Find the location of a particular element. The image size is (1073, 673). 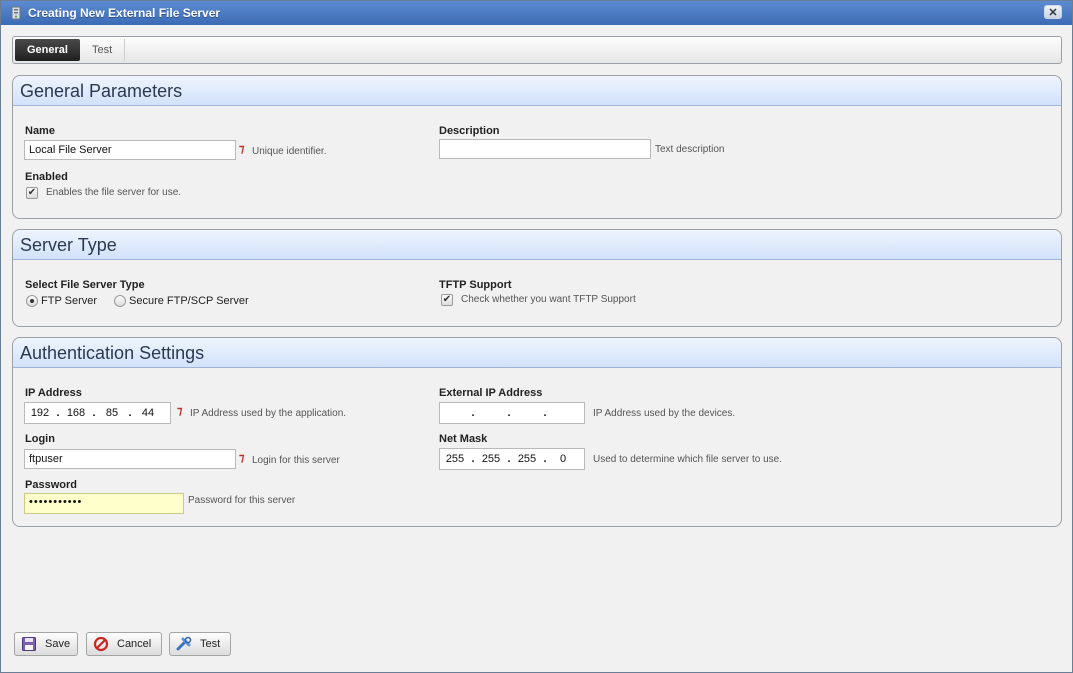

save-button-label: Save is located at coordinates (58, 644).